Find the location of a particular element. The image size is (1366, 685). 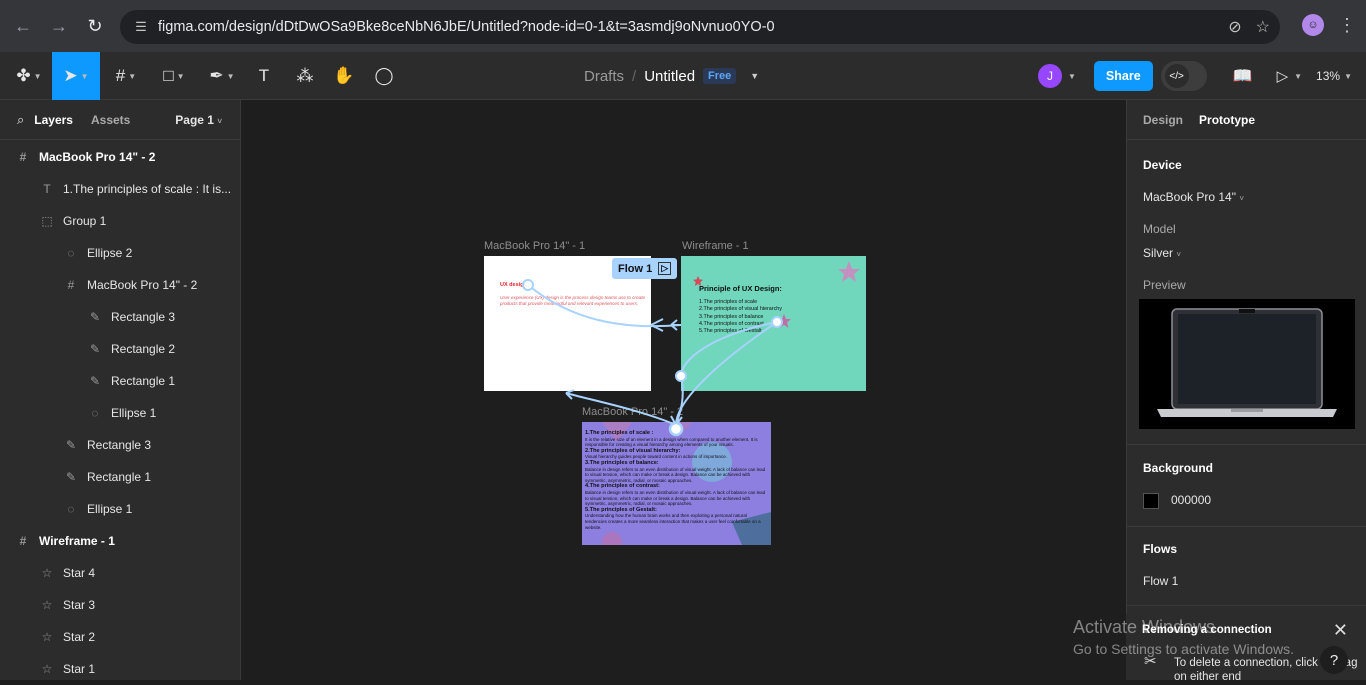

layer-row: ☆ Star 4 is located at coordinates (120, 573).